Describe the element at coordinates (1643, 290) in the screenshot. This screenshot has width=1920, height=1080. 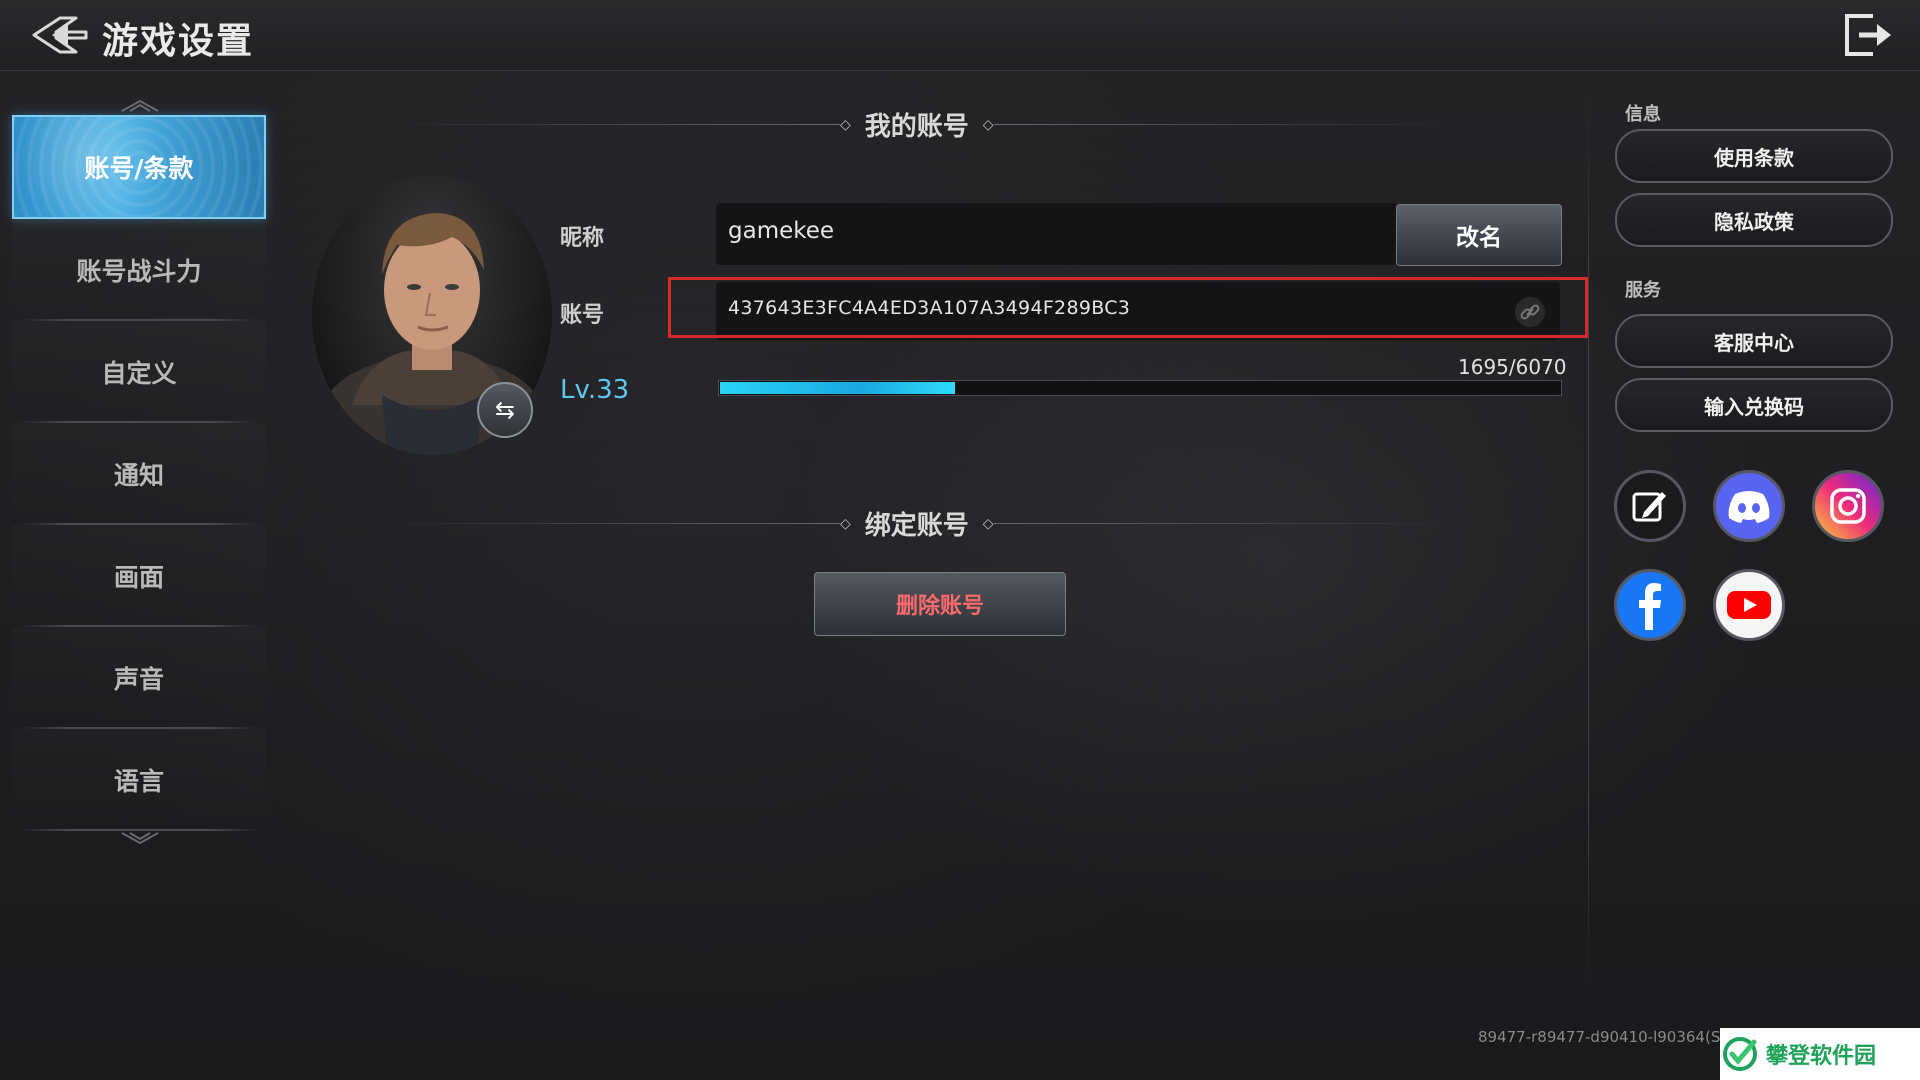
I see `service-group-label: 服务` at that location.